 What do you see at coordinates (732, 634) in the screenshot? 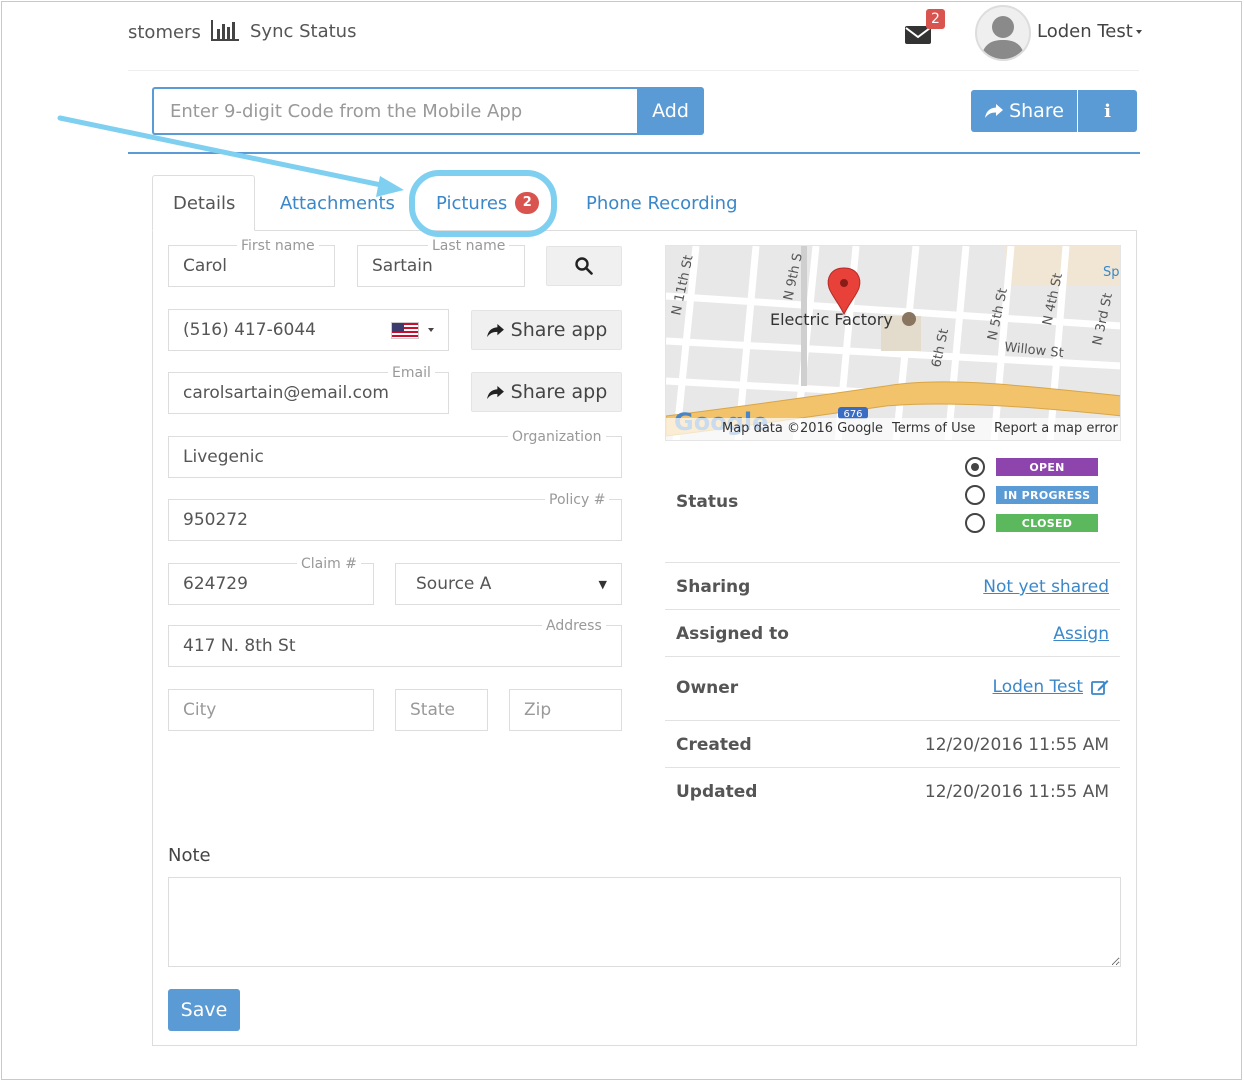
I see `assigned-label: Assigned to` at bounding box center [732, 634].